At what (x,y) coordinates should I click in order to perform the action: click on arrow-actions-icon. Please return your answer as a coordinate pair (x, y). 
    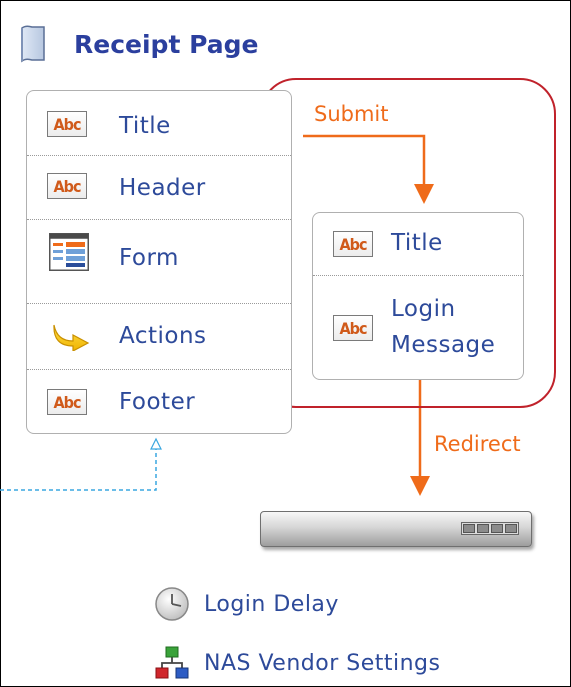
    Looking at the image, I should click on (71, 337).